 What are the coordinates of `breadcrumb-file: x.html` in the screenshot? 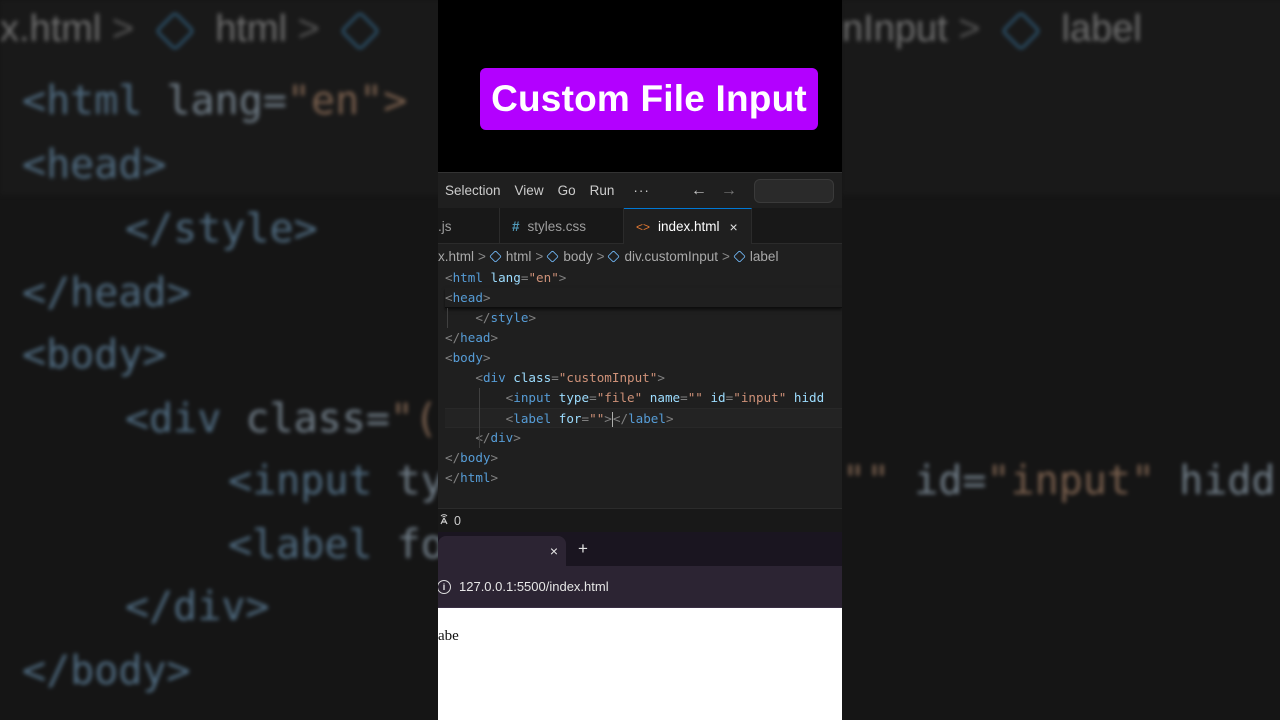 It's located at (456, 256).